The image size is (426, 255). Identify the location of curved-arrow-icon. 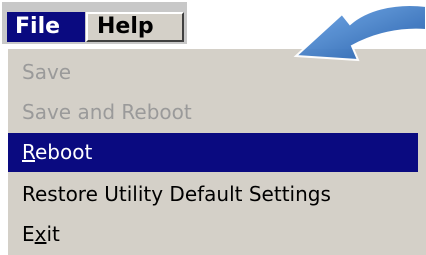
(359, 32).